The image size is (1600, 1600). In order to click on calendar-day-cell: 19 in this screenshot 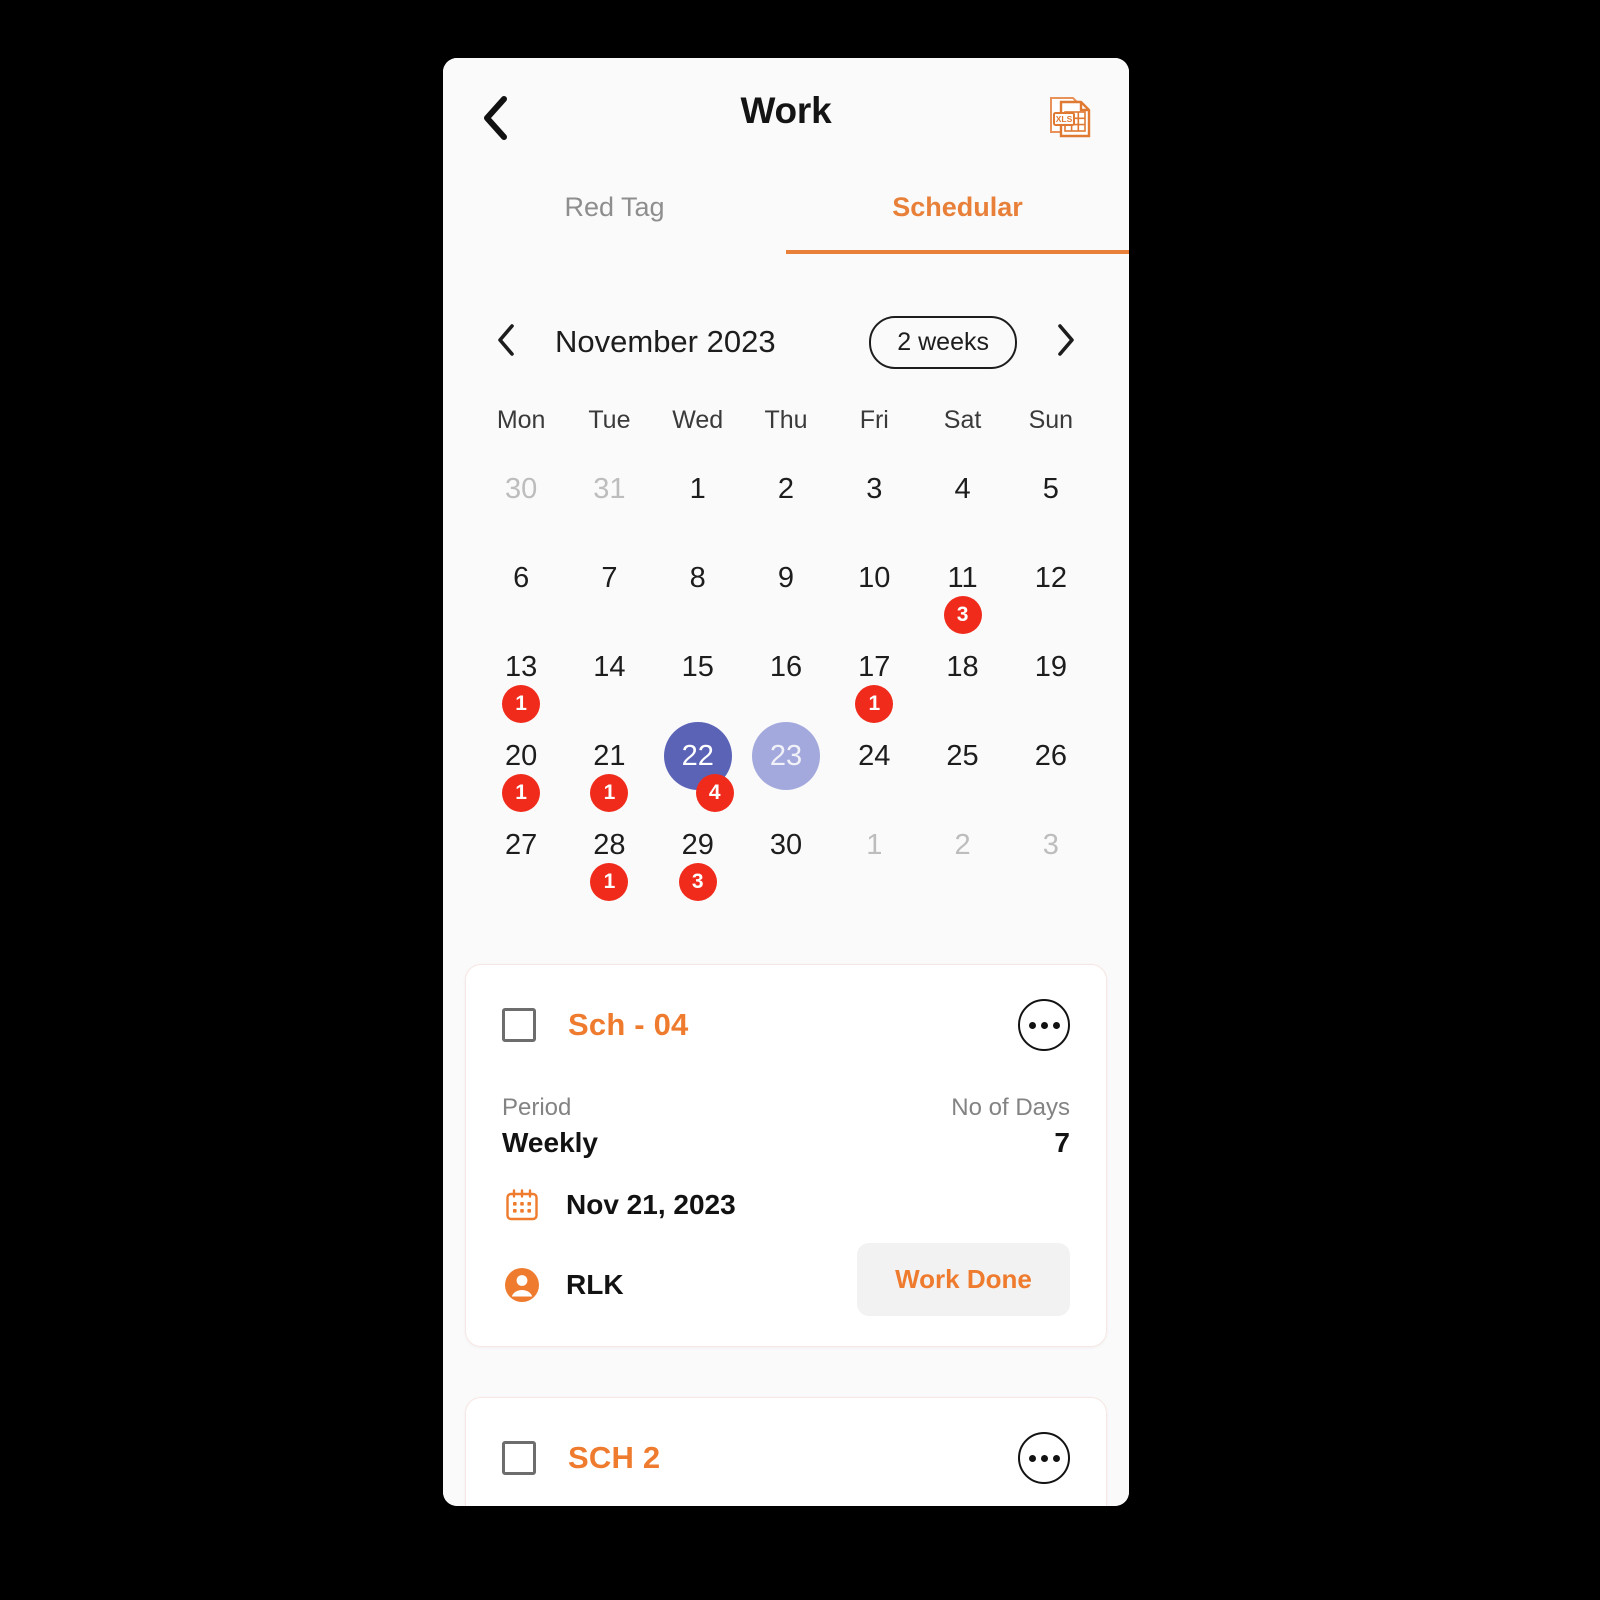, I will do `click(1051, 675)`.